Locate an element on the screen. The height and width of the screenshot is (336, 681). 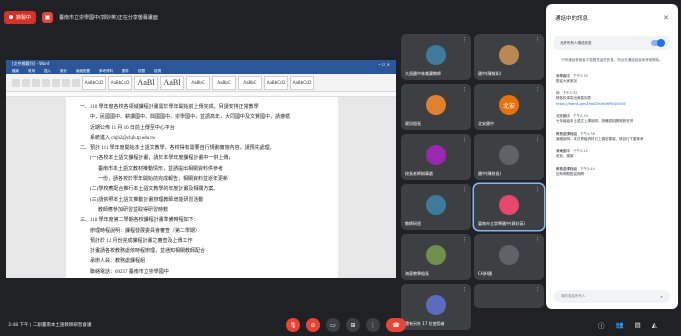
people-icon: 👥 is located at coordinates (620, 325).